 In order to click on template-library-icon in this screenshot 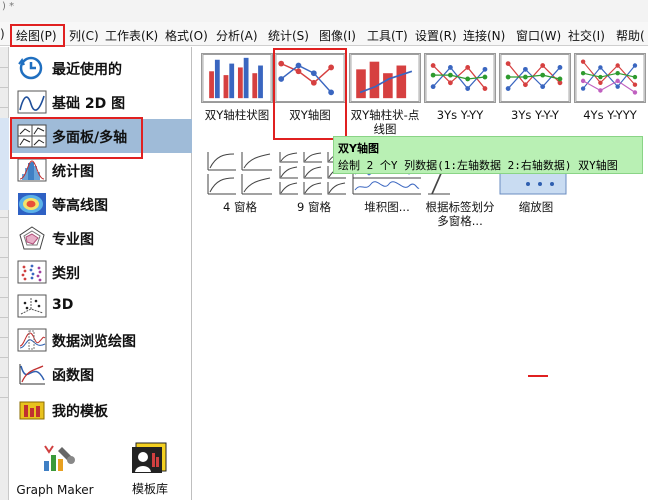, I will do `click(149, 457)`.